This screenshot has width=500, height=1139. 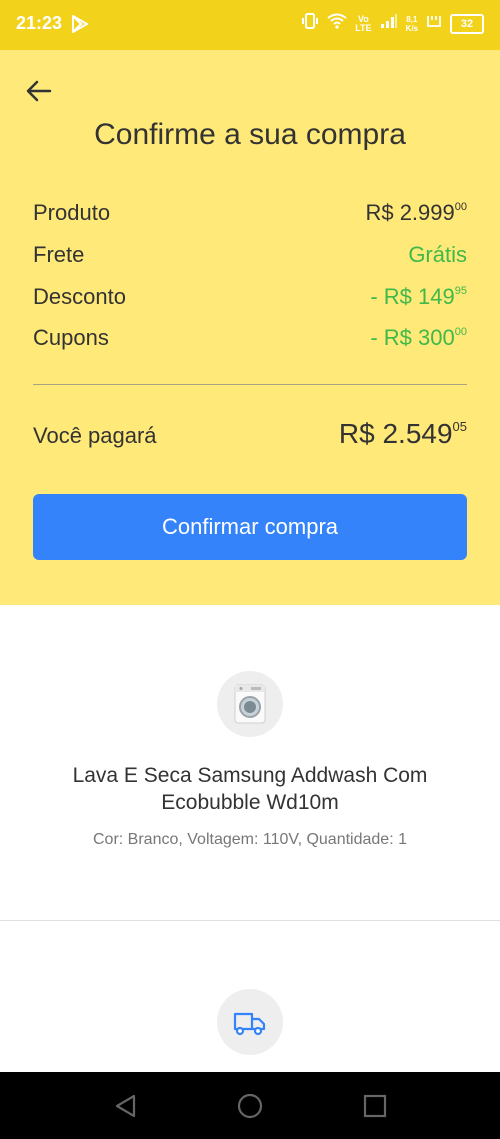 What do you see at coordinates (467, 23) in the screenshot?
I see `battery-icon: 32` at bounding box center [467, 23].